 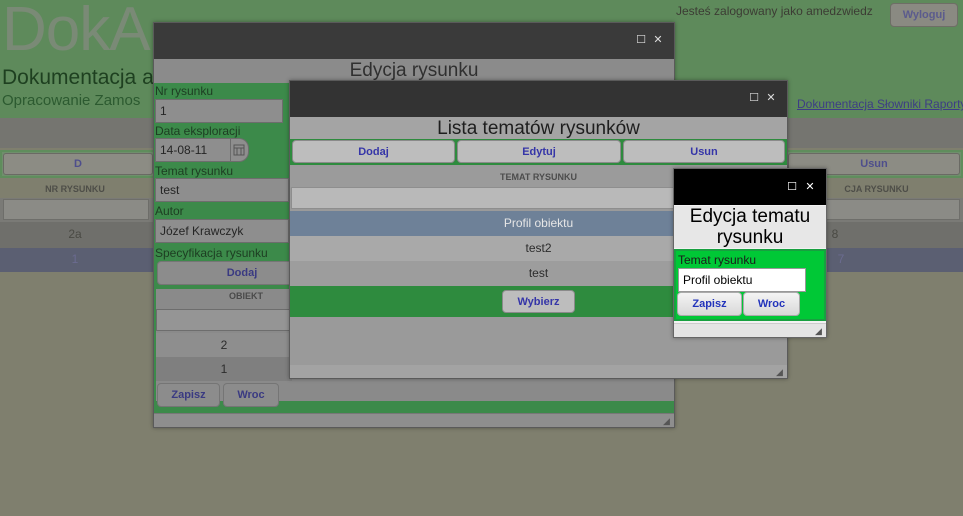 What do you see at coordinates (742, 280) in the screenshot?
I see `temat-rysunku-input: Profil obiektu` at bounding box center [742, 280].